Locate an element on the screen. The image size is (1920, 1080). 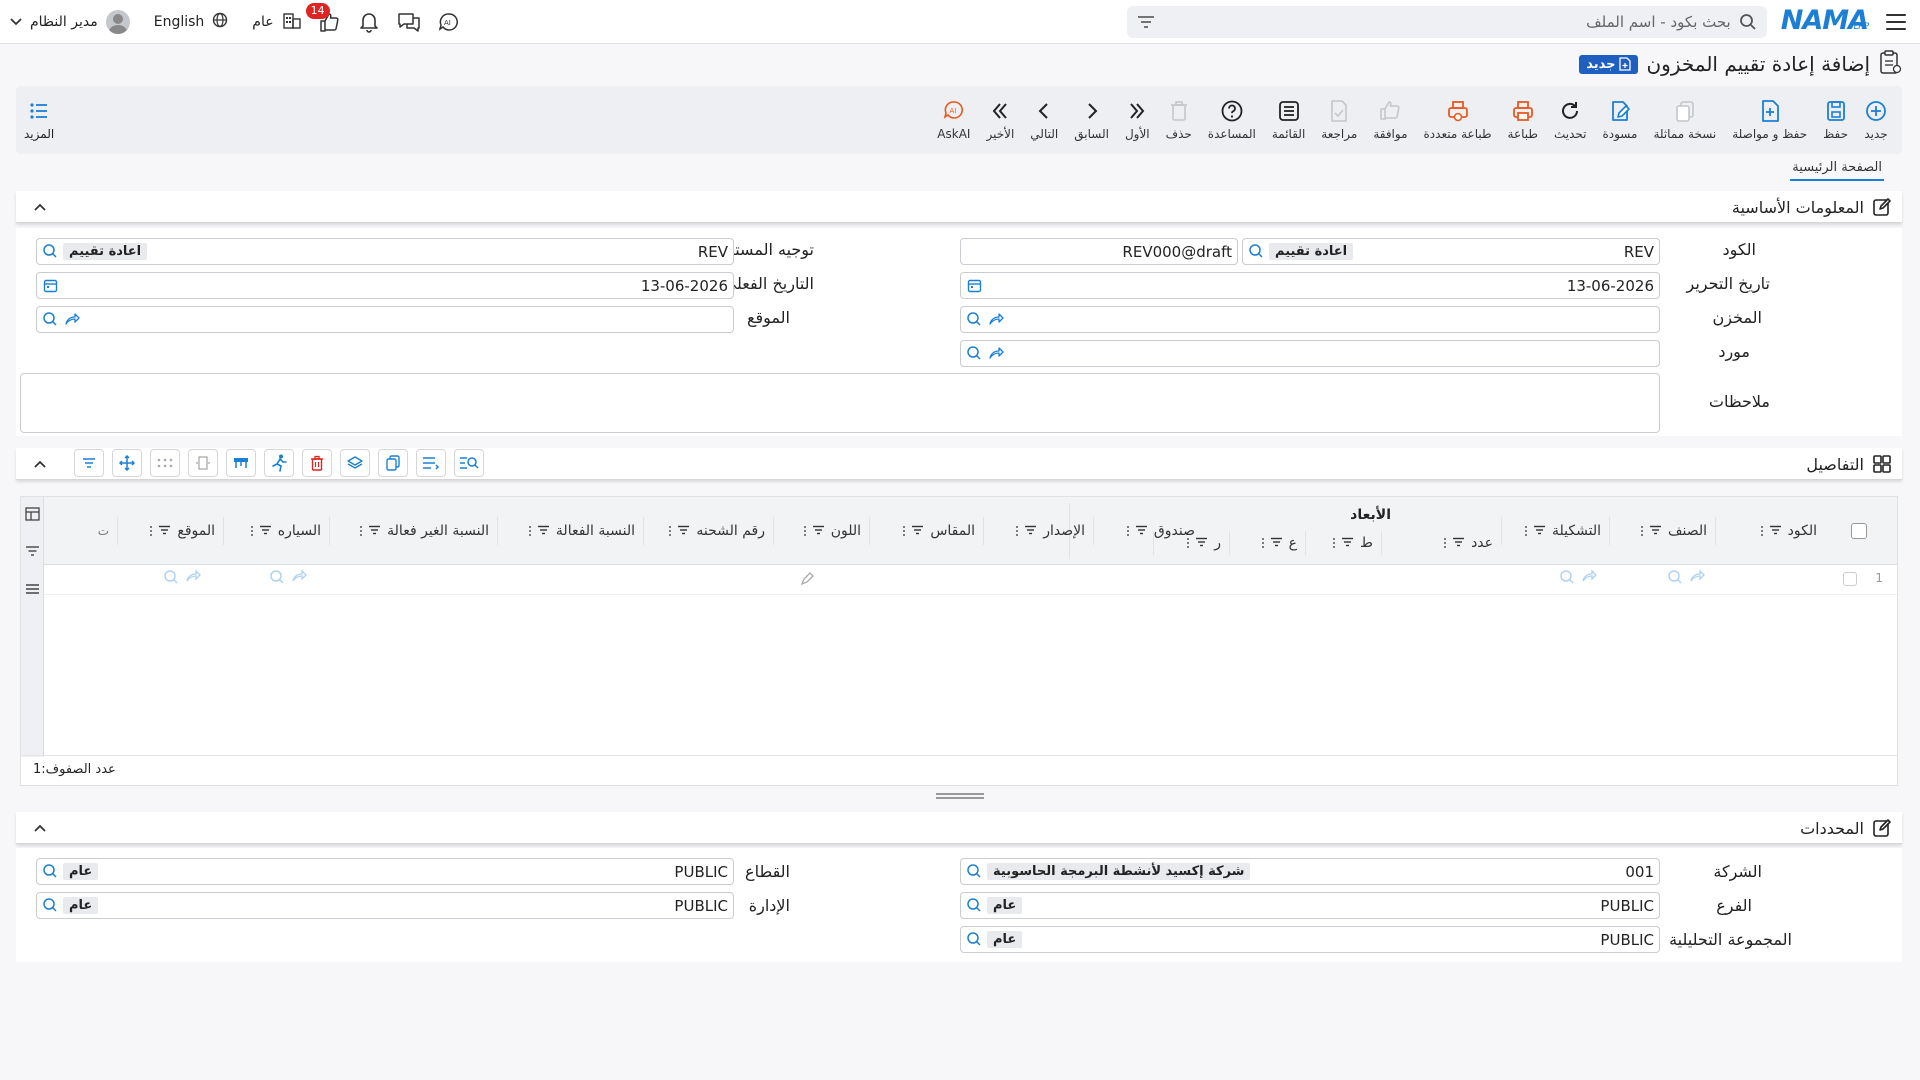
branch-field: PUBLIC عام is located at coordinates (1310, 905).